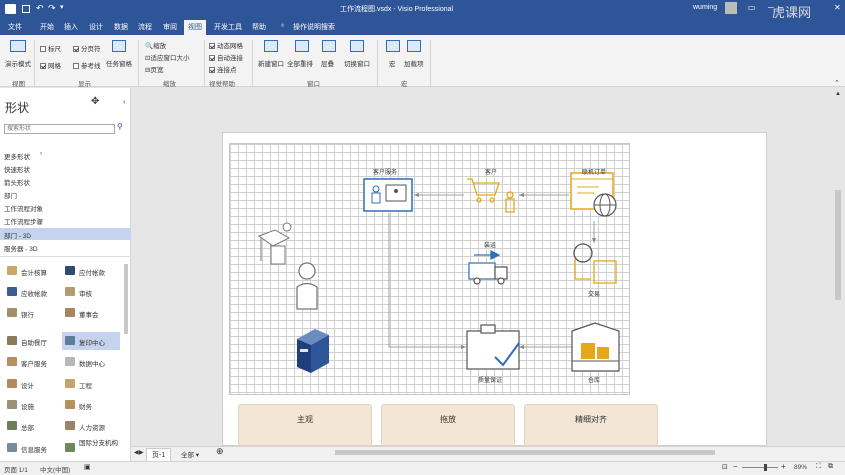  What do you see at coordinates (167, 57) in the screenshot?
I see `fit-window-button: ⊡适应窗口大小` at bounding box center [167, 57].